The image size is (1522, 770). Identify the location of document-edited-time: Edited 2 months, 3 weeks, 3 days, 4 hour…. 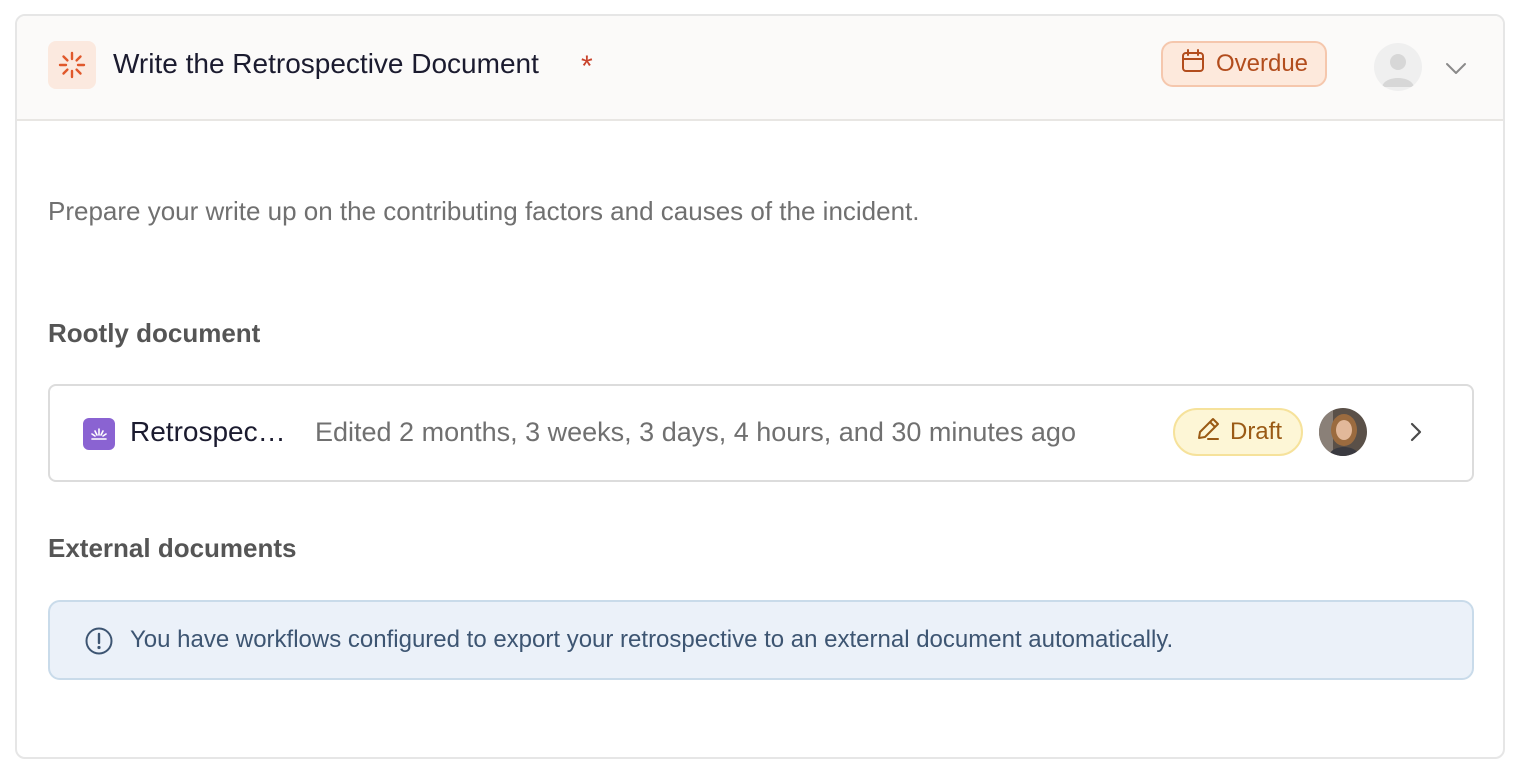
(695, 432).